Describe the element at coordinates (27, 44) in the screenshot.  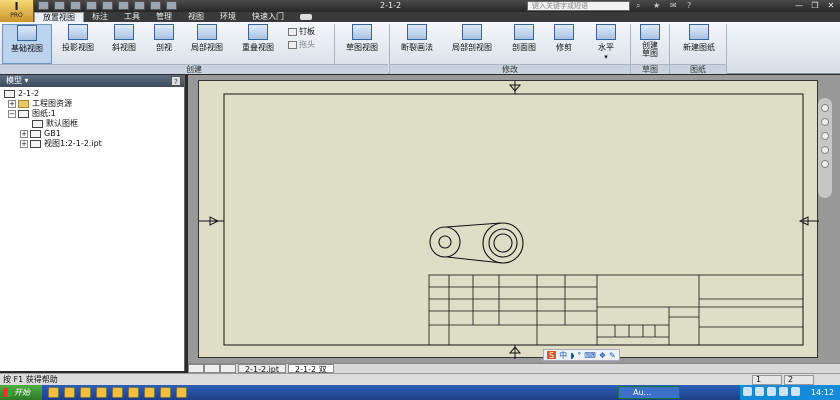
I see `base-view-button: 基础视图` at that location.